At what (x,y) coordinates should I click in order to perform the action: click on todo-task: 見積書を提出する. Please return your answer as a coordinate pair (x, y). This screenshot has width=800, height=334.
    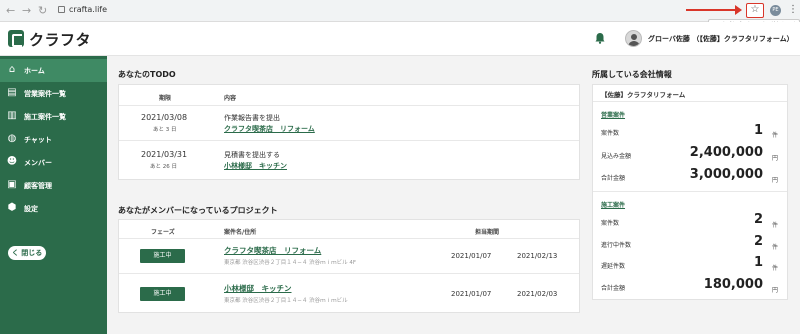
    Looking at the image, I should click on (252, 155).